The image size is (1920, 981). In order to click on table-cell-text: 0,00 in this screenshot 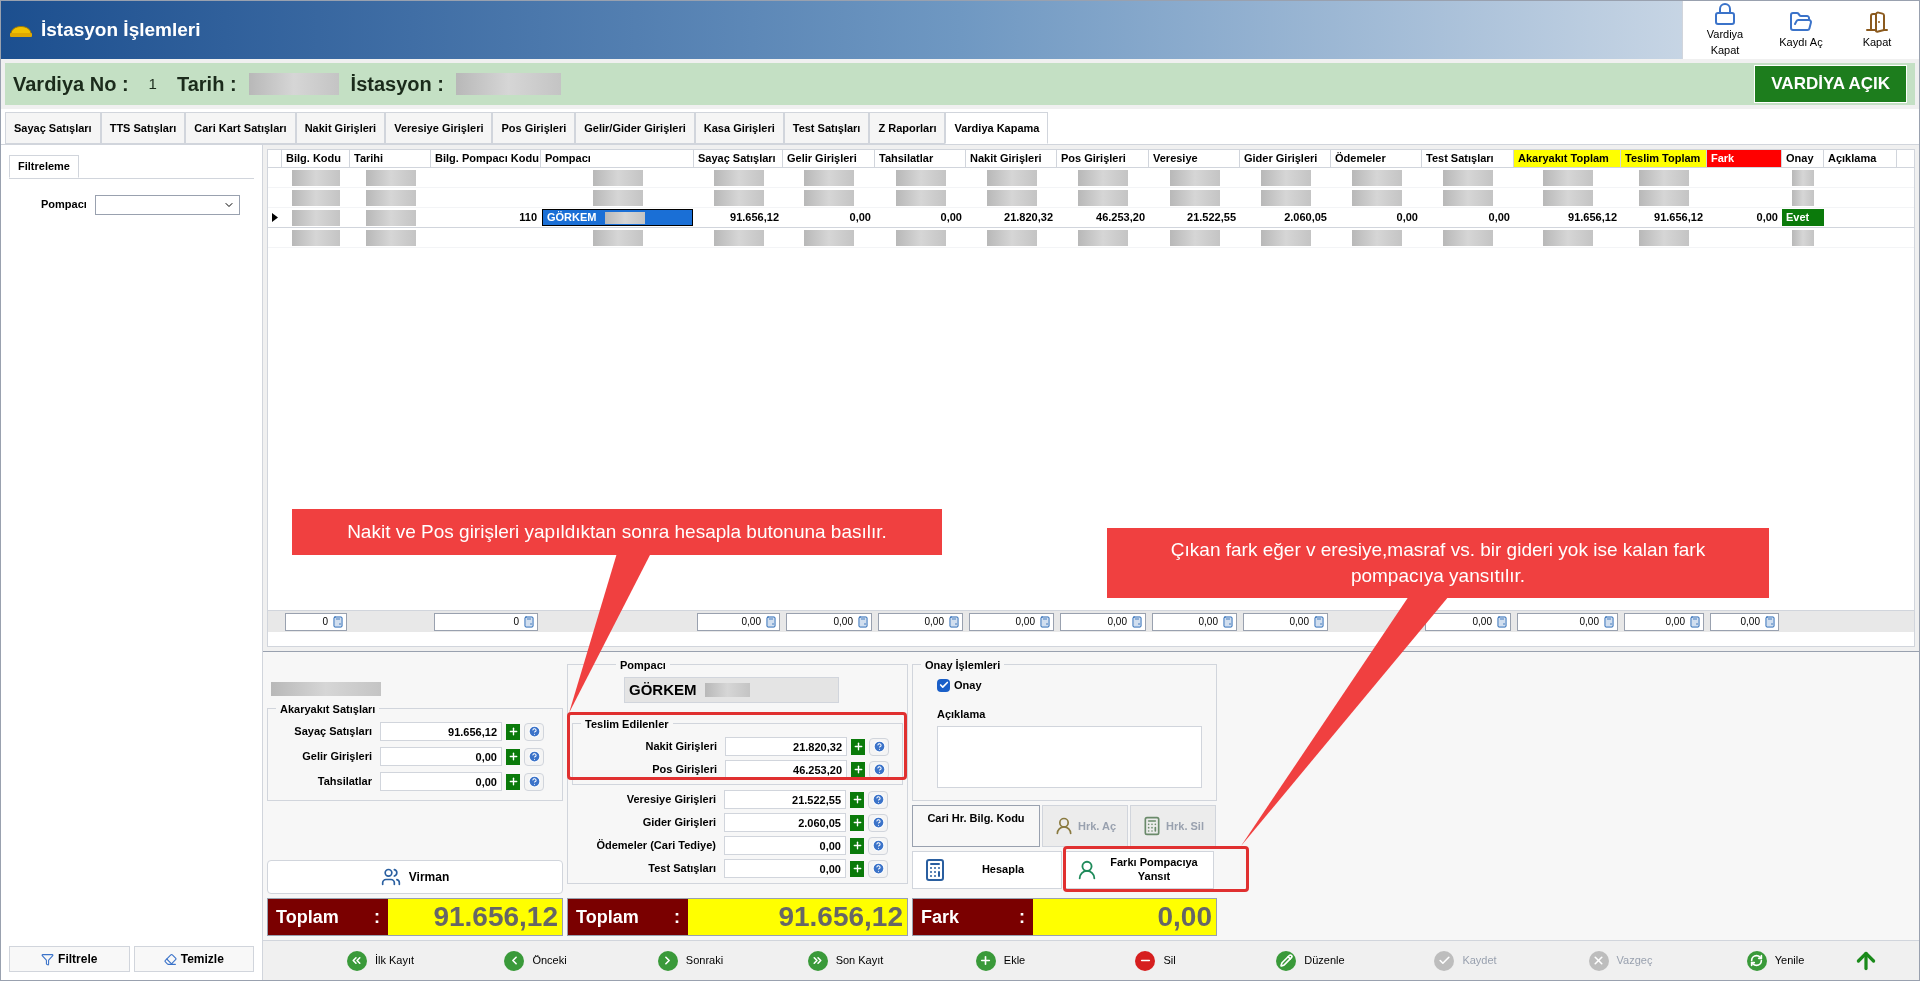, I will do `click(1407, 218)`.